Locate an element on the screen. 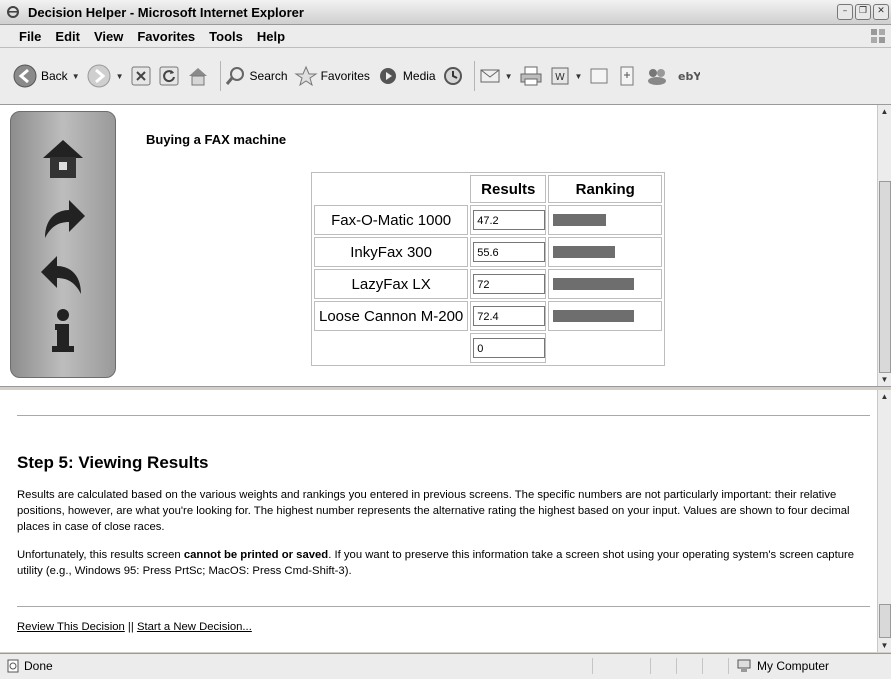  status-done: Done is located at coordinates (29, 666).